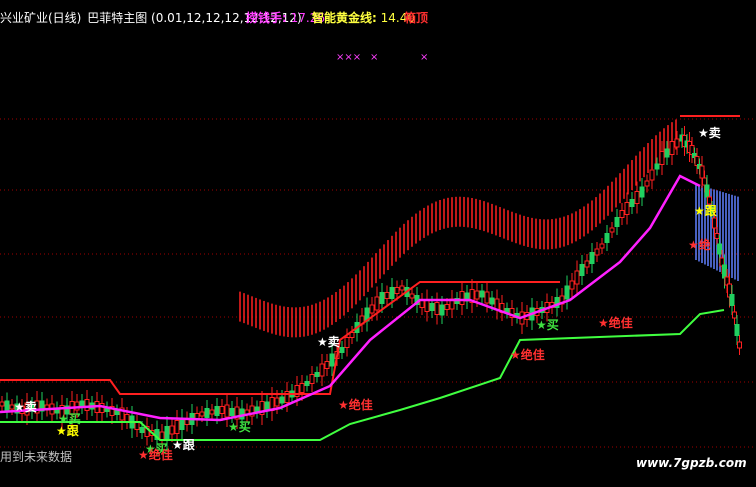 The height and width of the screenshot is (487, 756). Describe the element at coordinates (266, 18) in the screenshot. I see `money-label: 捞钱手:` at that location.